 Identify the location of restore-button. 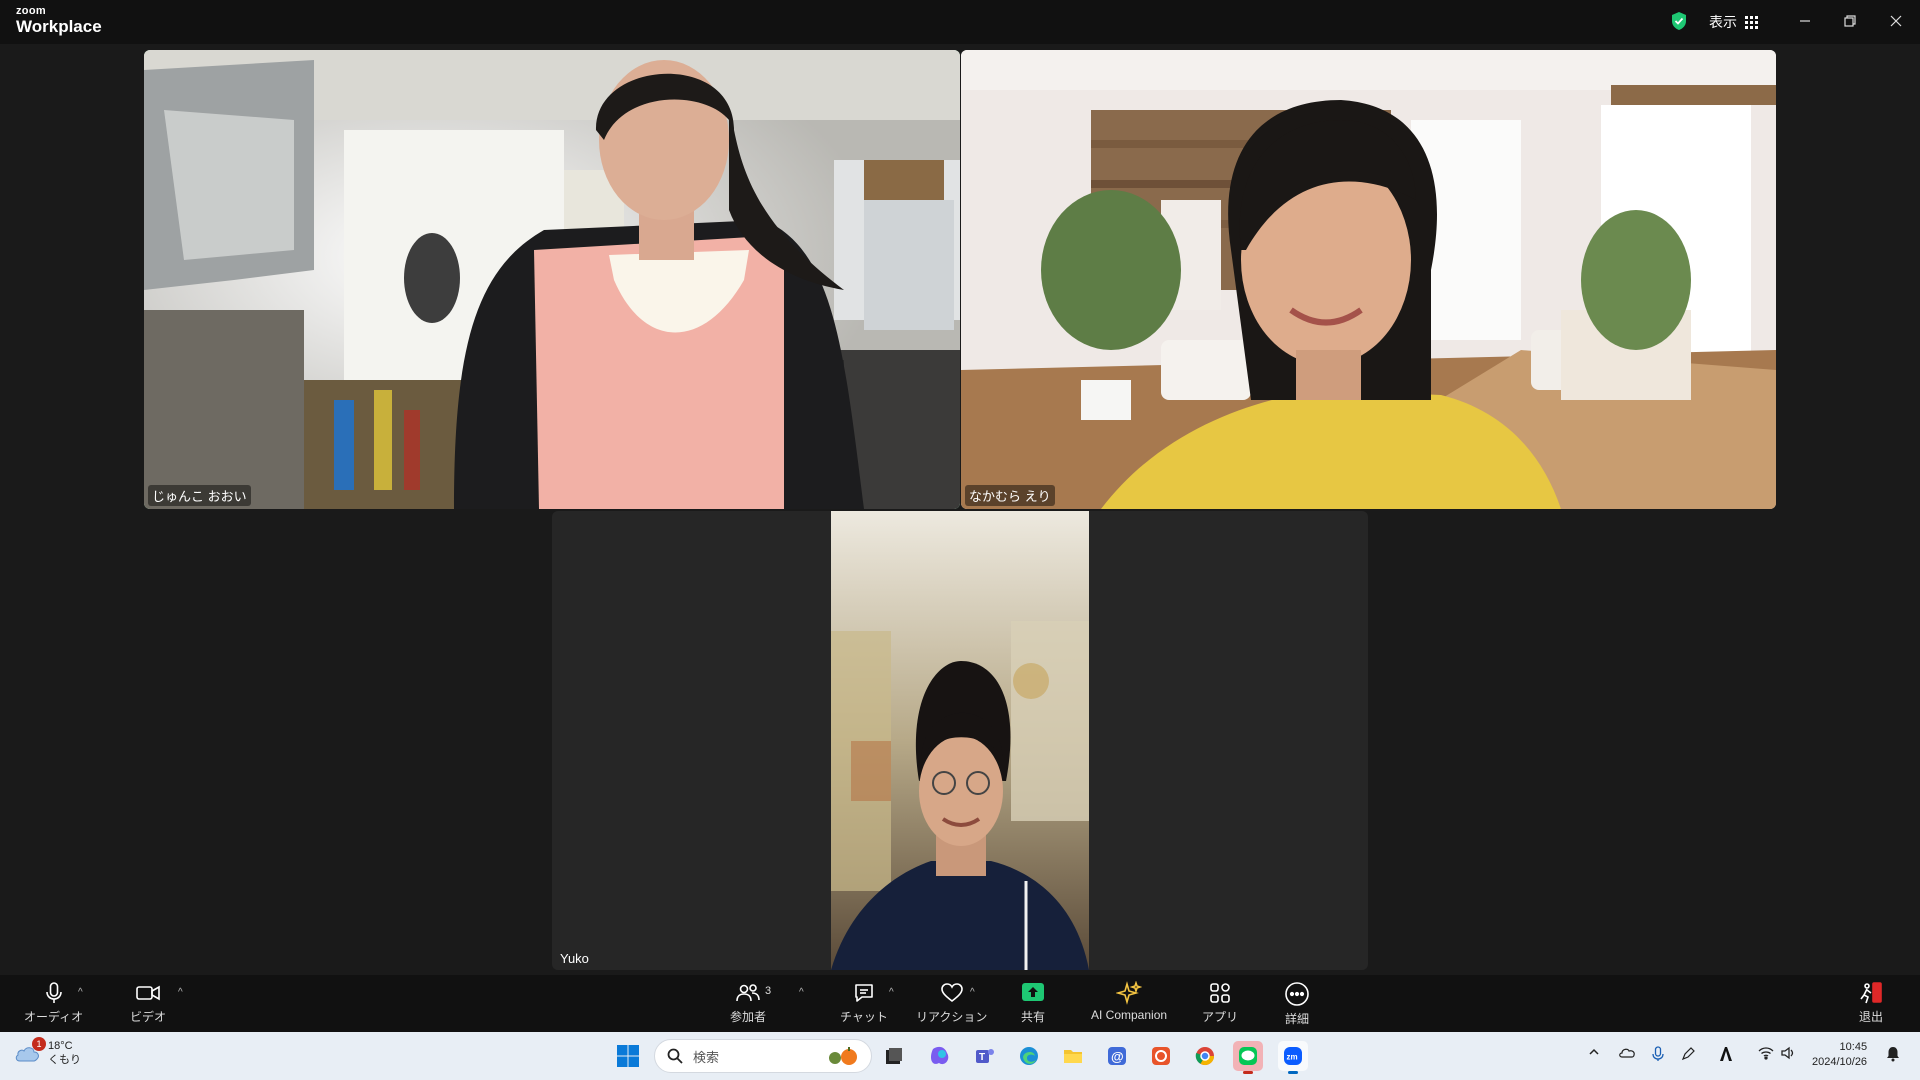
(1850, 21).